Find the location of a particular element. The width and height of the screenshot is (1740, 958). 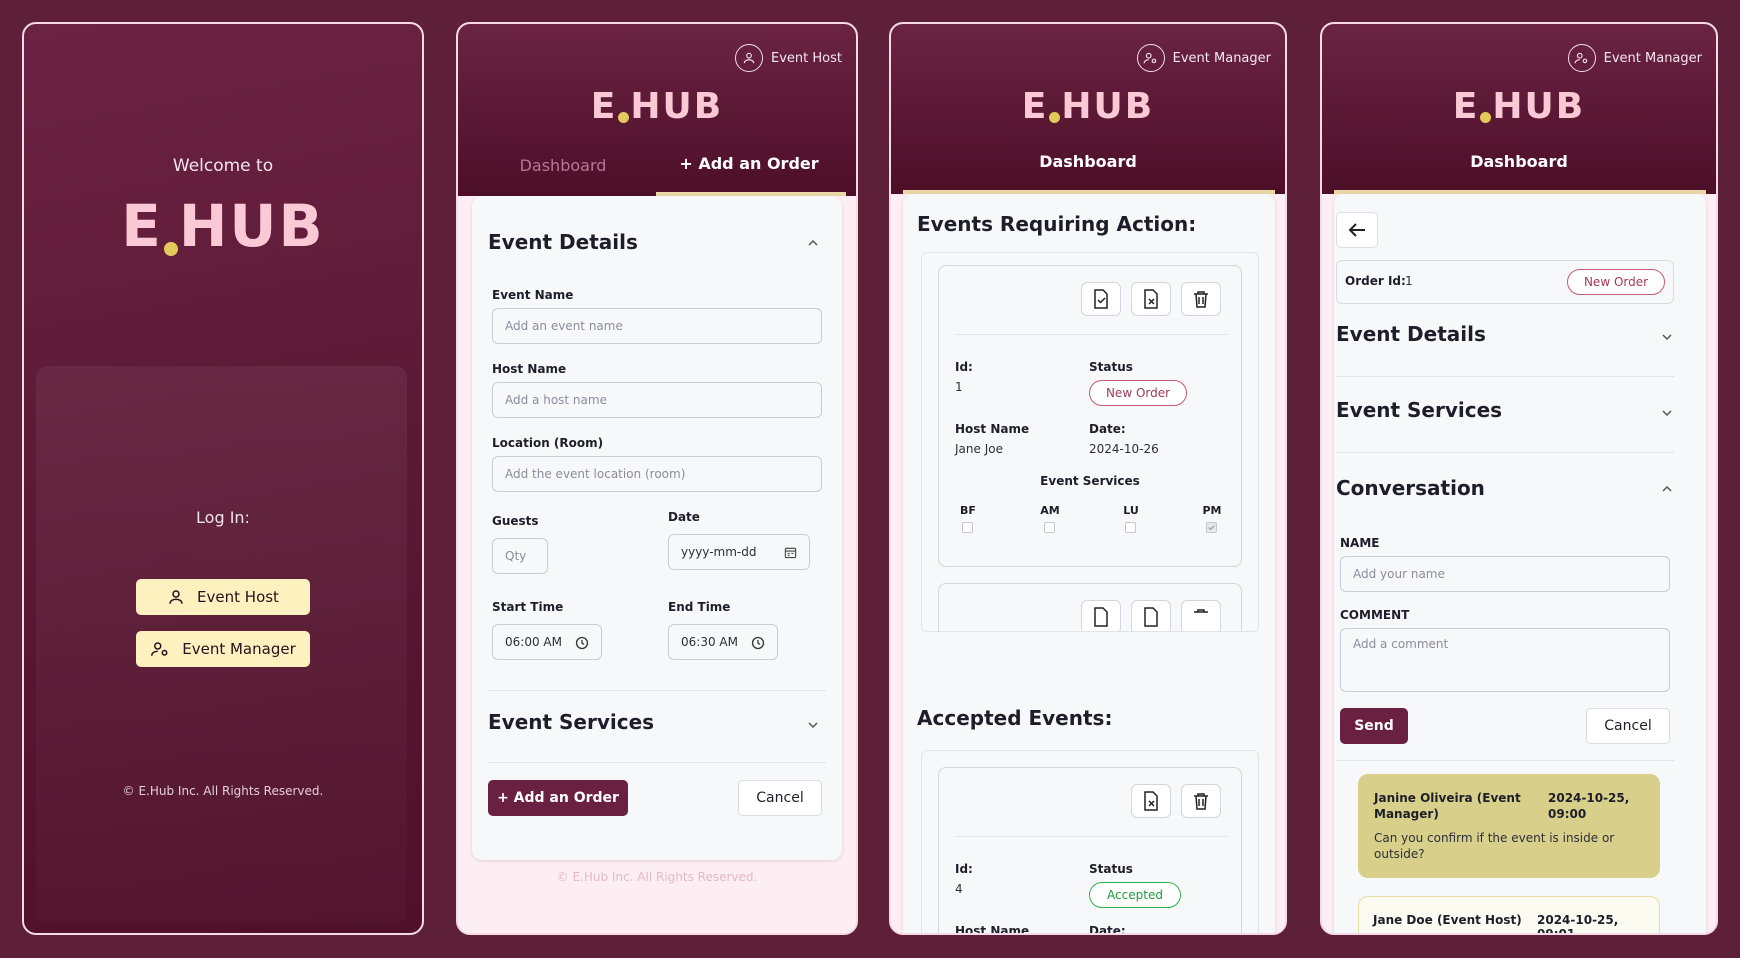

start-time-value: 06:00 AM is located at coordinates (533, 642).